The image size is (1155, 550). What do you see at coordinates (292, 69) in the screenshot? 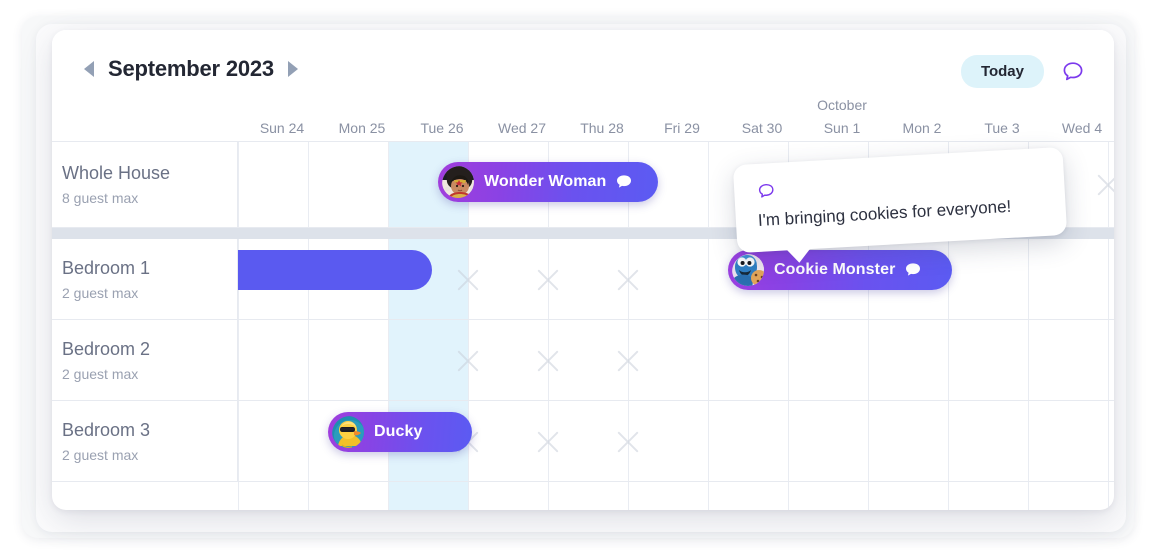
I see `next-month-arrow-icon` at bounding box center [292, 69].